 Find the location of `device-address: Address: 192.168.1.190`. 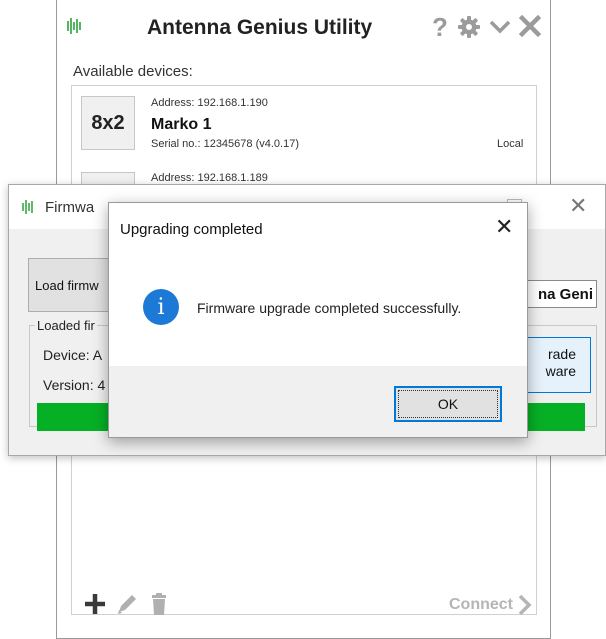

device-address: Address: 192.168.1.190 is located at coordinates (209, 103).